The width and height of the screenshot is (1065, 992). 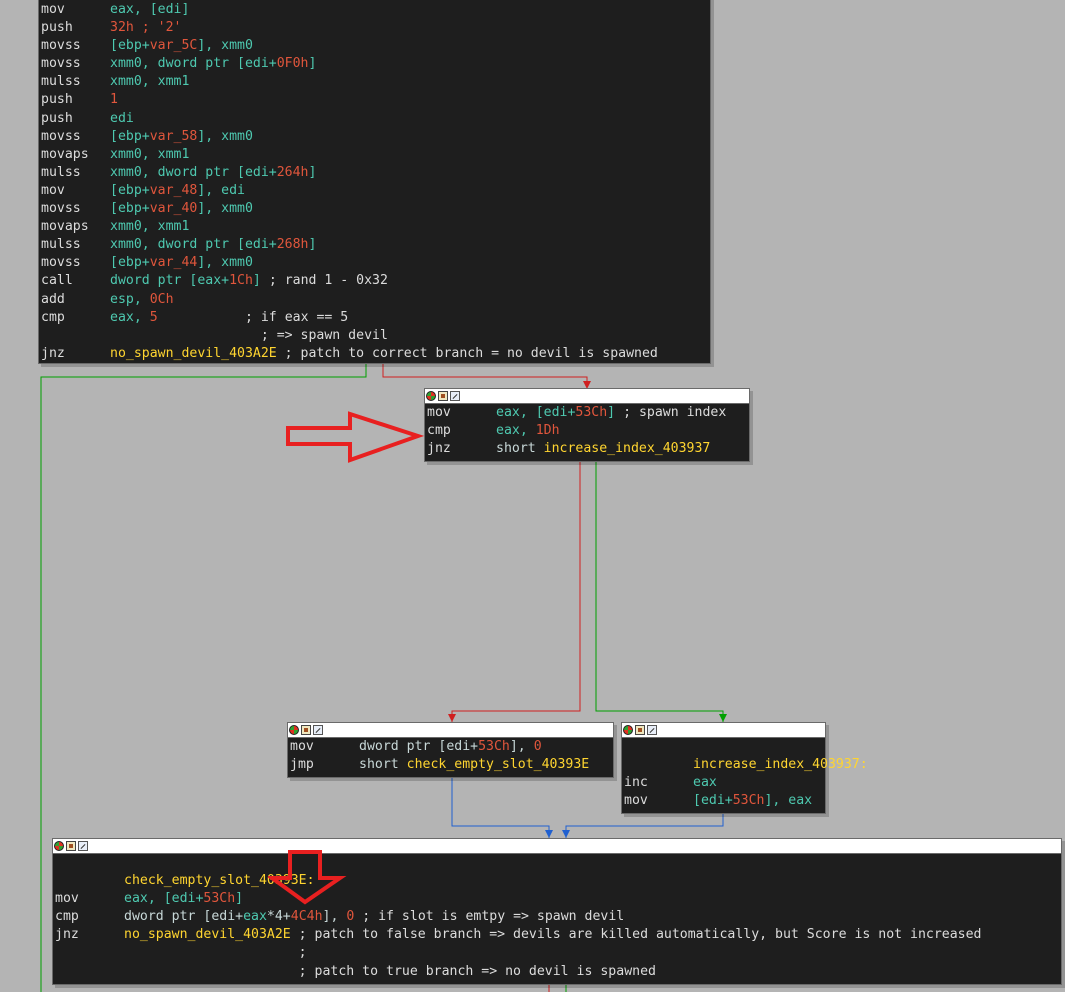 I want to click on code-line: mulss xmm0, xmm1, so click(x=374, y=82).